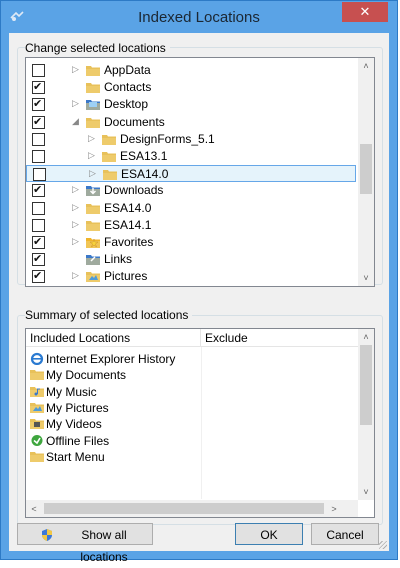 The image size is (400, 568). Describe the element at coordinates (37, 407) in the screenshot. I see `pictures-folder-icon` at that location.